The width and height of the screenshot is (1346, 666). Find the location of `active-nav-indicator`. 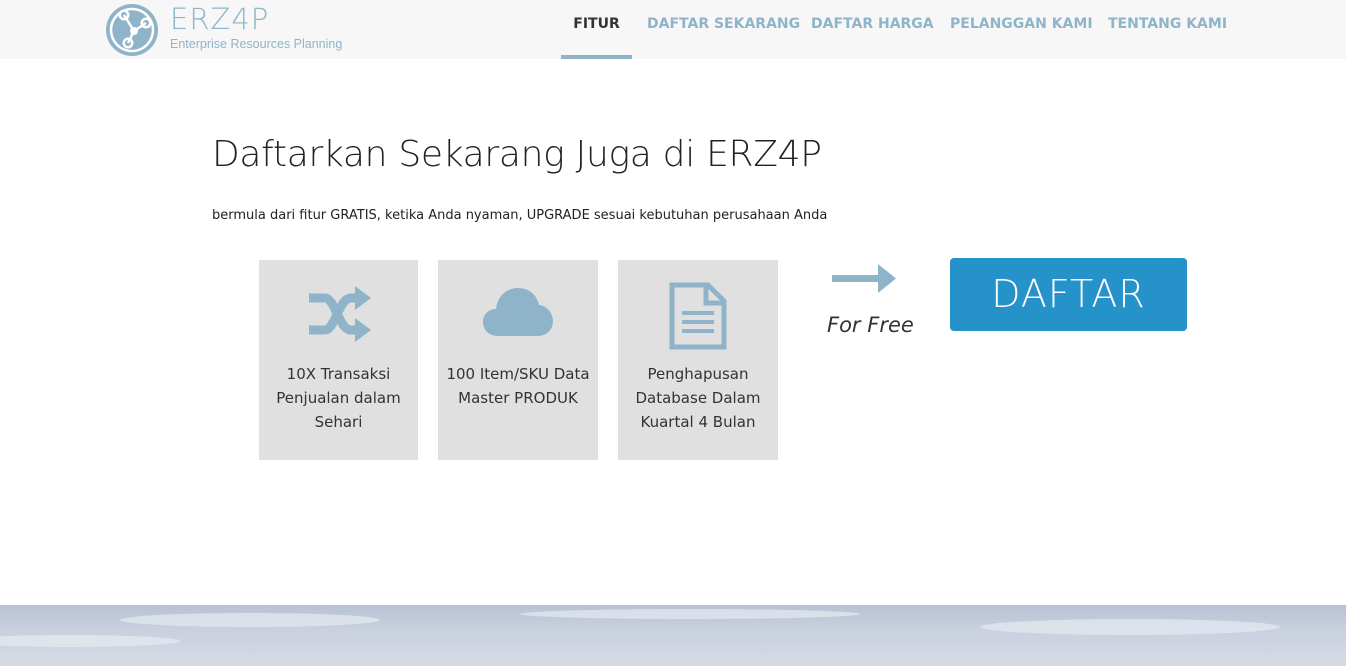

active-nav-indicator is located at coordinates (596, 57).